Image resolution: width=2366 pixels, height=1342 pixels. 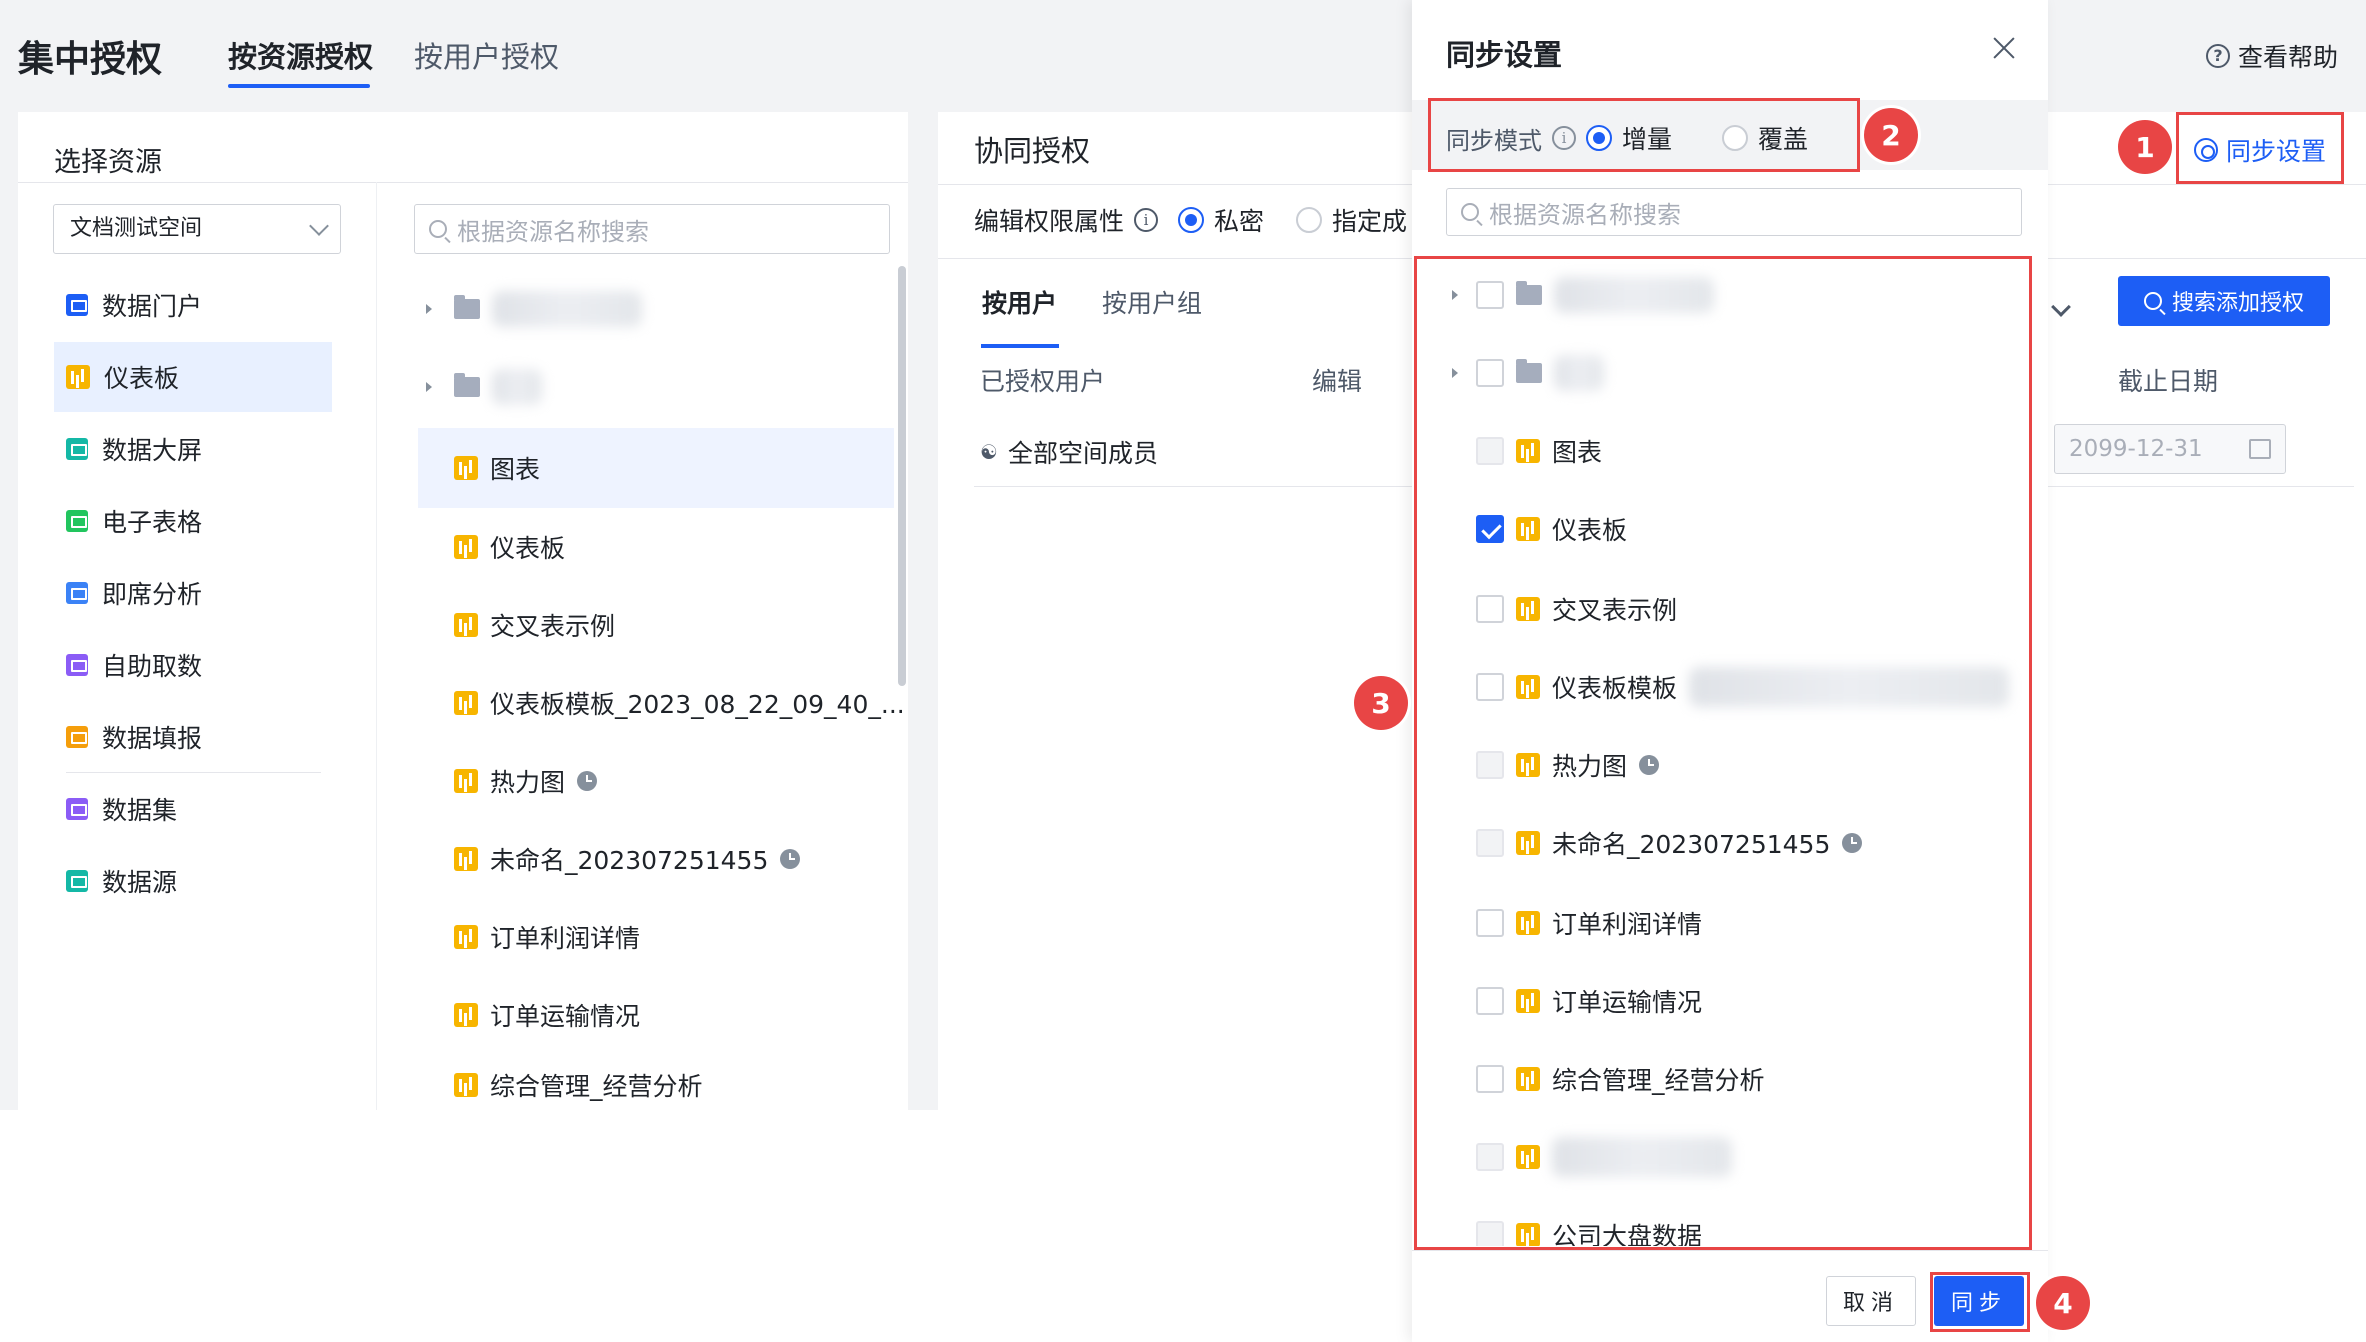 I want to click on tree-item-label: 订单运输情况, so click(x=565, y=1016).